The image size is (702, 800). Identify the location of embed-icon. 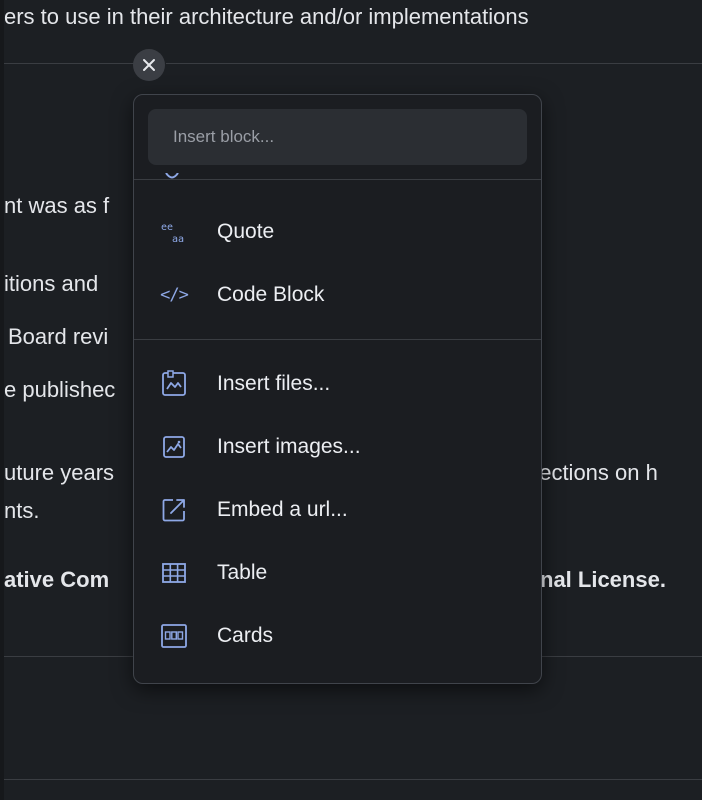
(174, 510).